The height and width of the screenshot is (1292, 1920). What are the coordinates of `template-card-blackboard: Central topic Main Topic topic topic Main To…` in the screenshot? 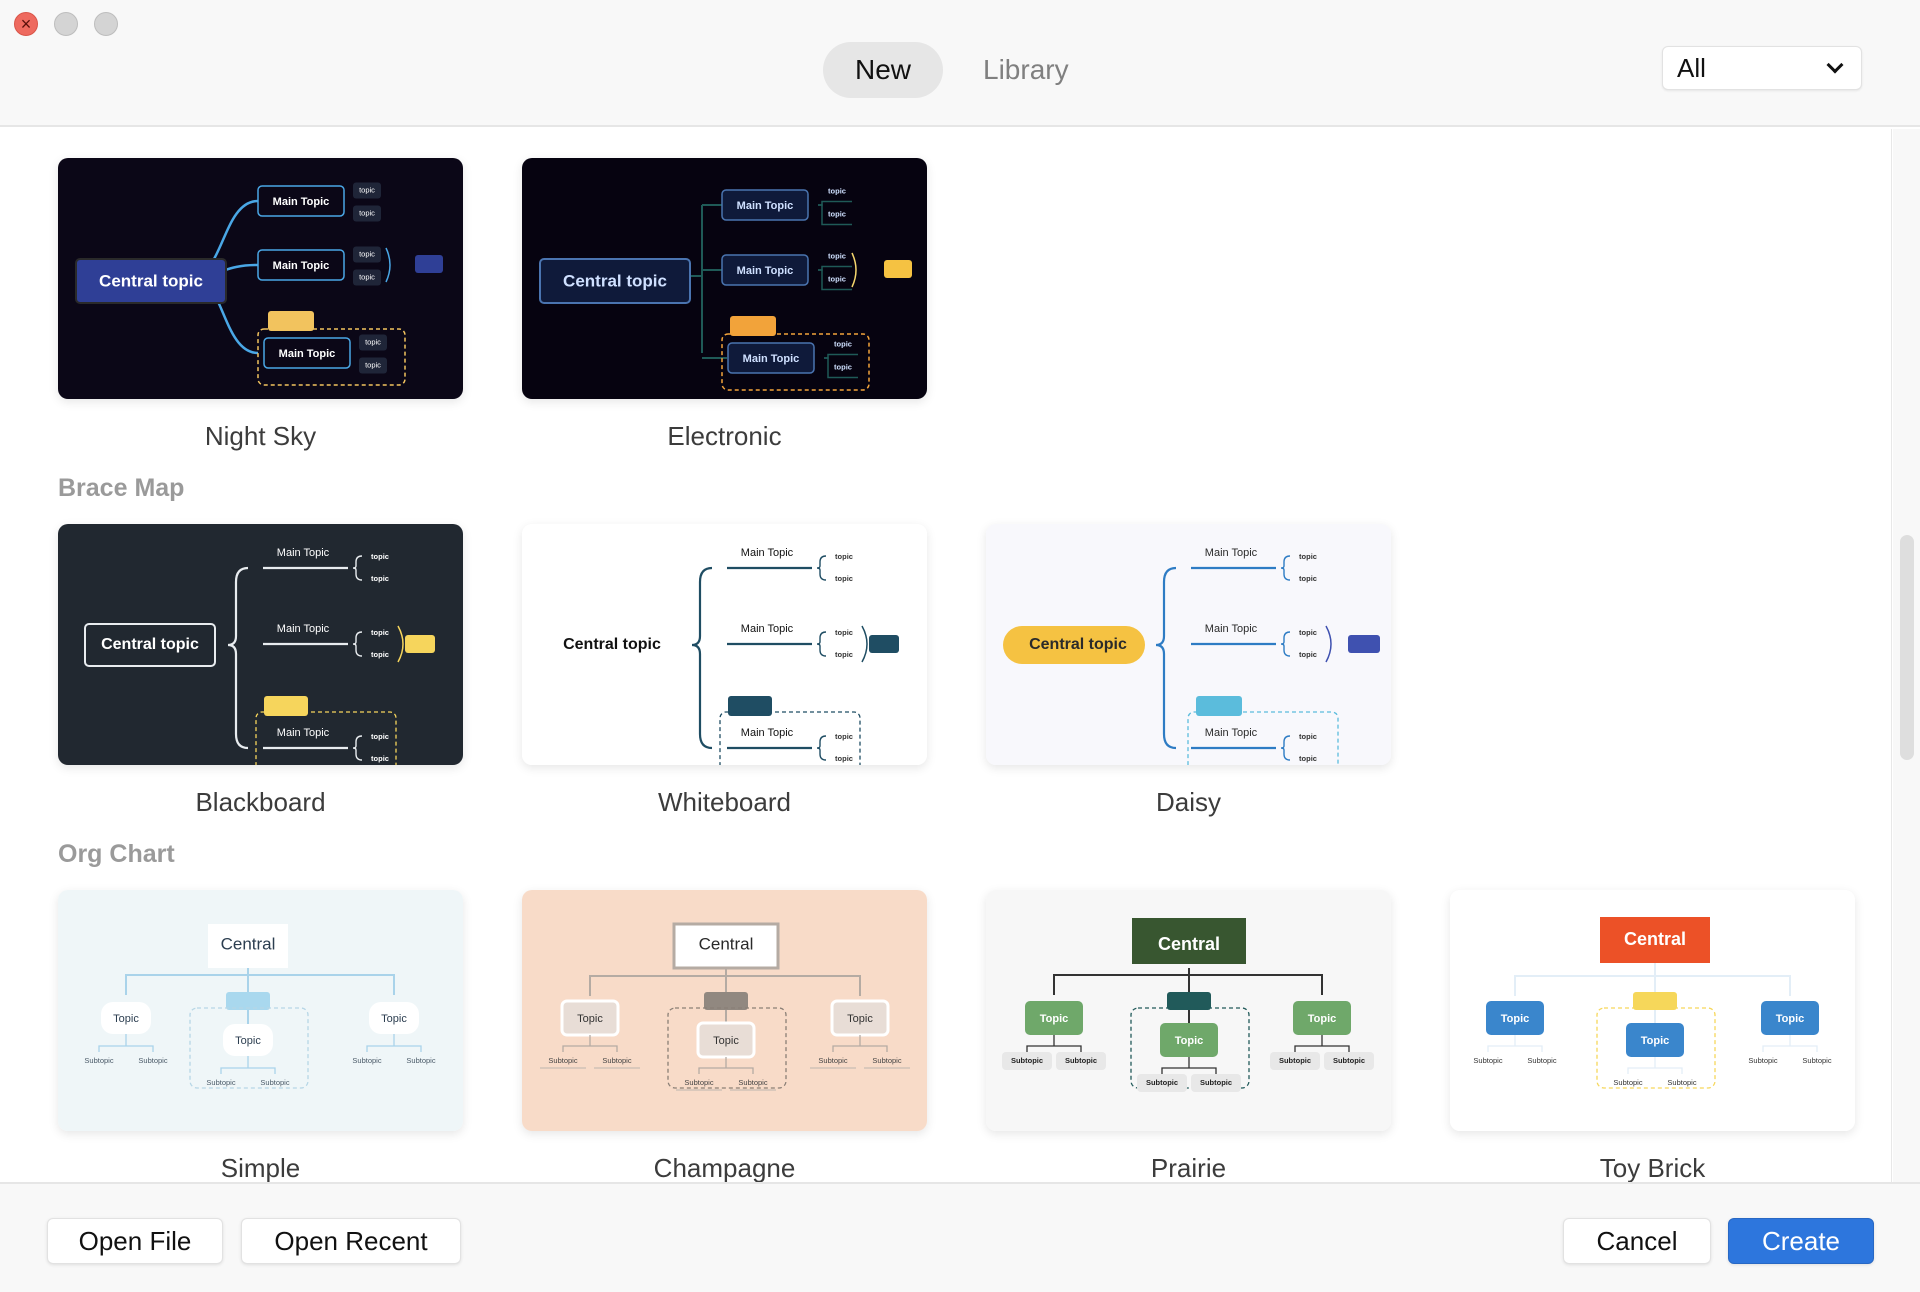 It's located at (260, 644).